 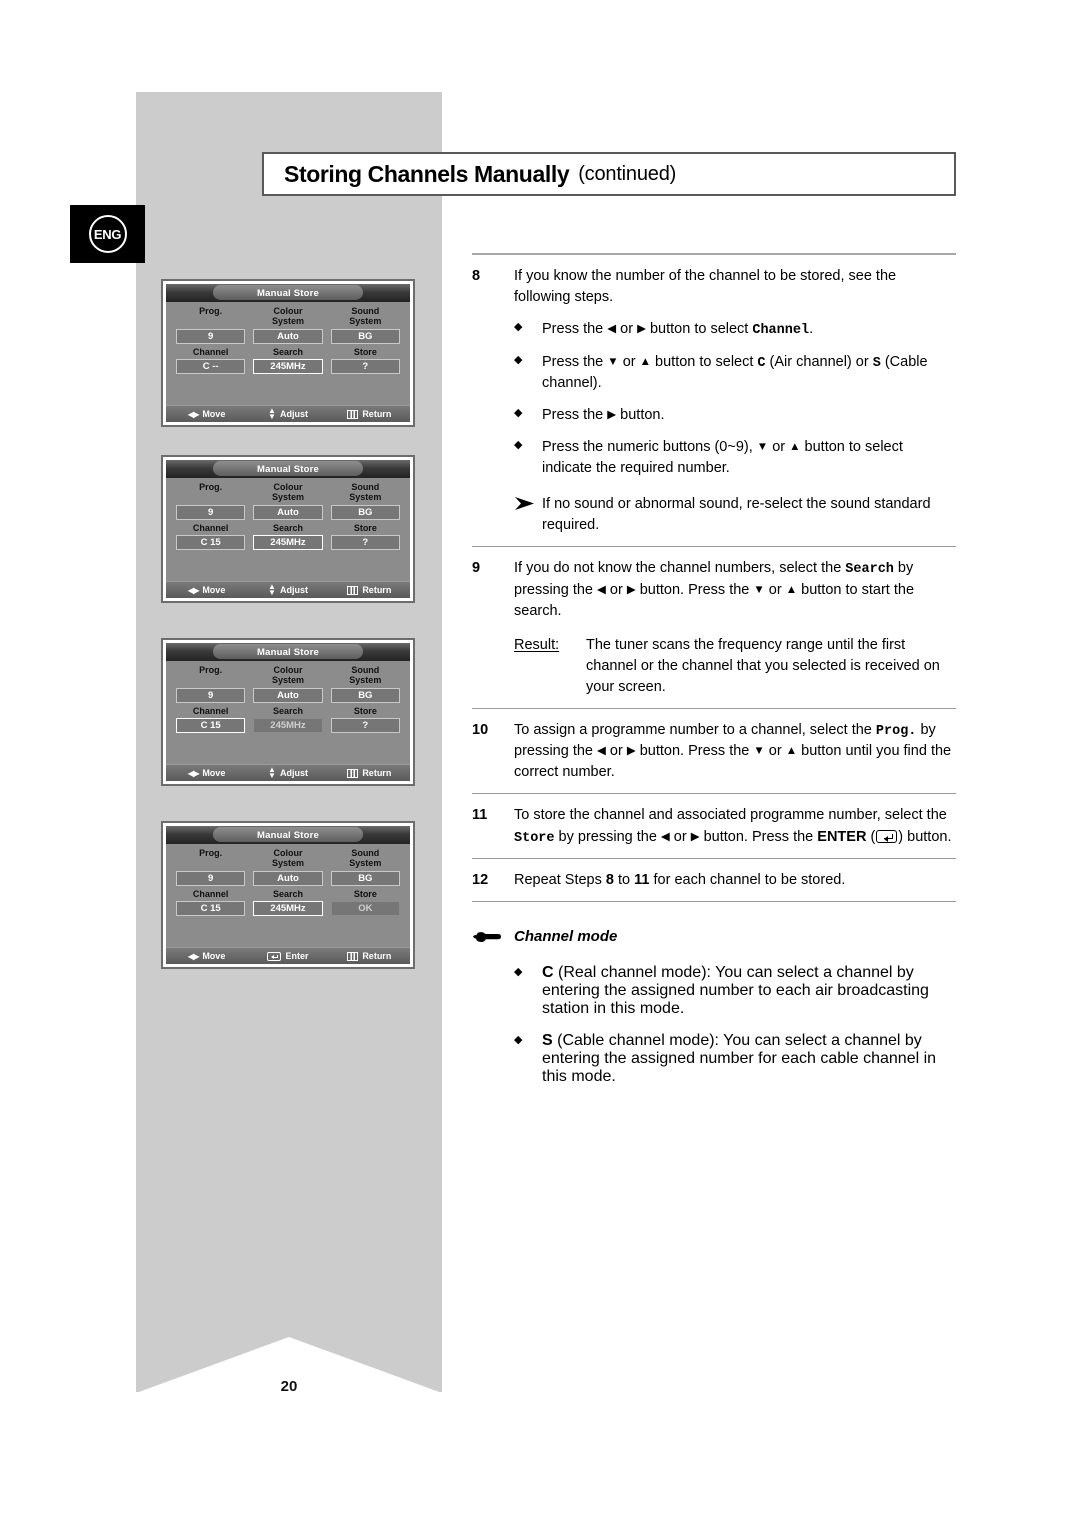 I want to click on step-11-number: 11, so click(x=480, y=815).